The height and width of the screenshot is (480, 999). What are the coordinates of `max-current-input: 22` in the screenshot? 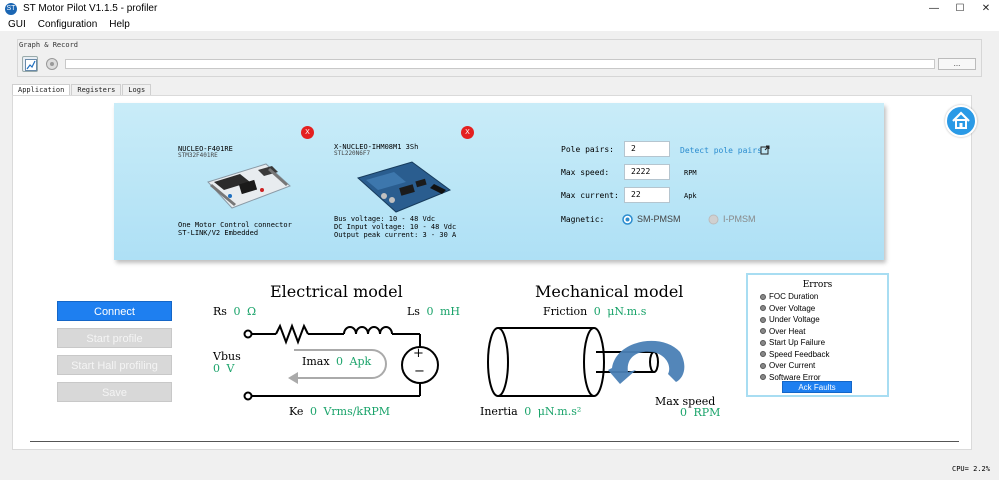 It's located at (647, 195).